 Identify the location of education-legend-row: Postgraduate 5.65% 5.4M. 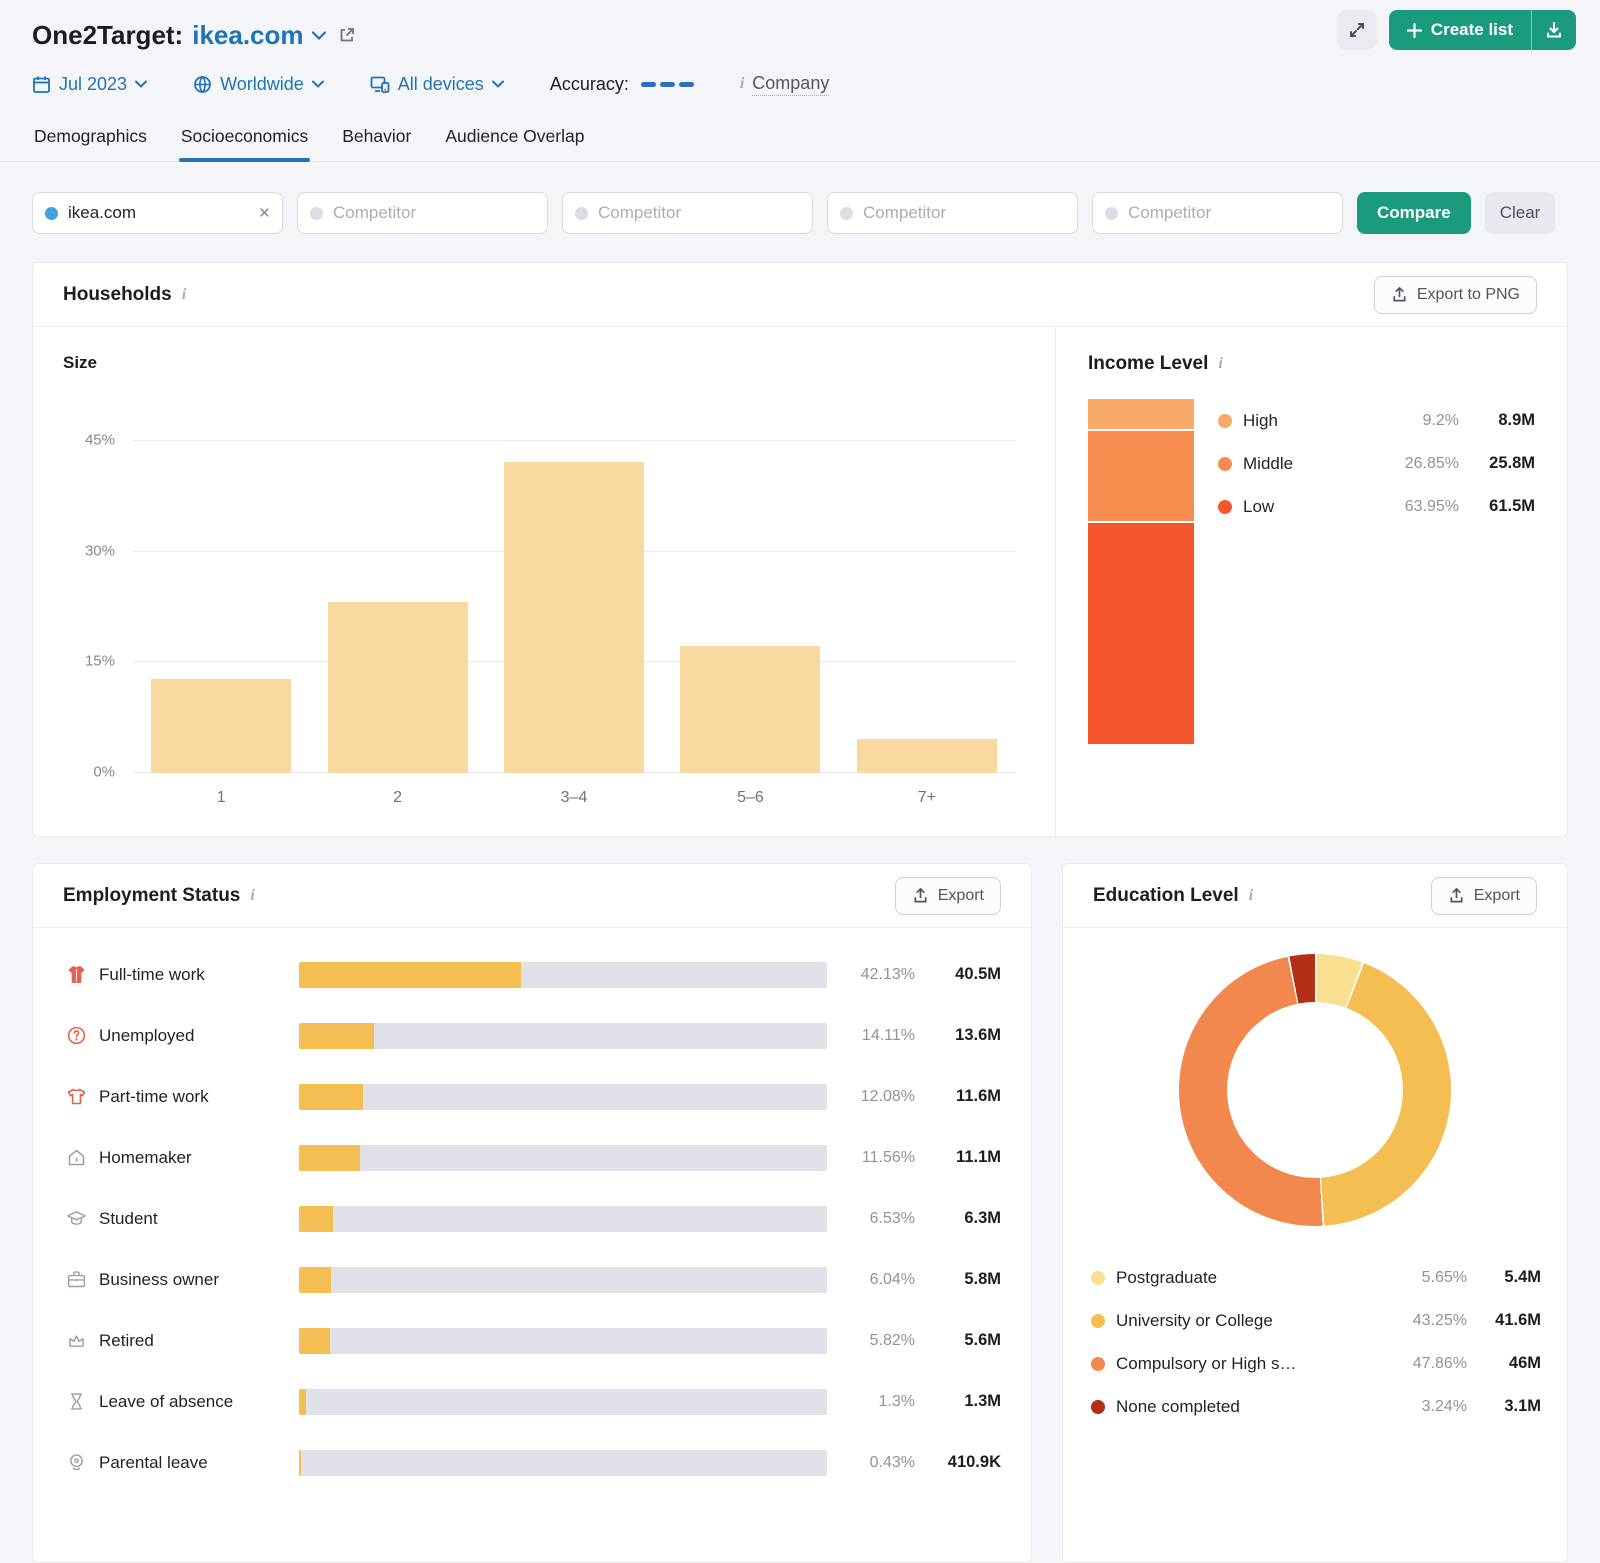
(1316, 1277).